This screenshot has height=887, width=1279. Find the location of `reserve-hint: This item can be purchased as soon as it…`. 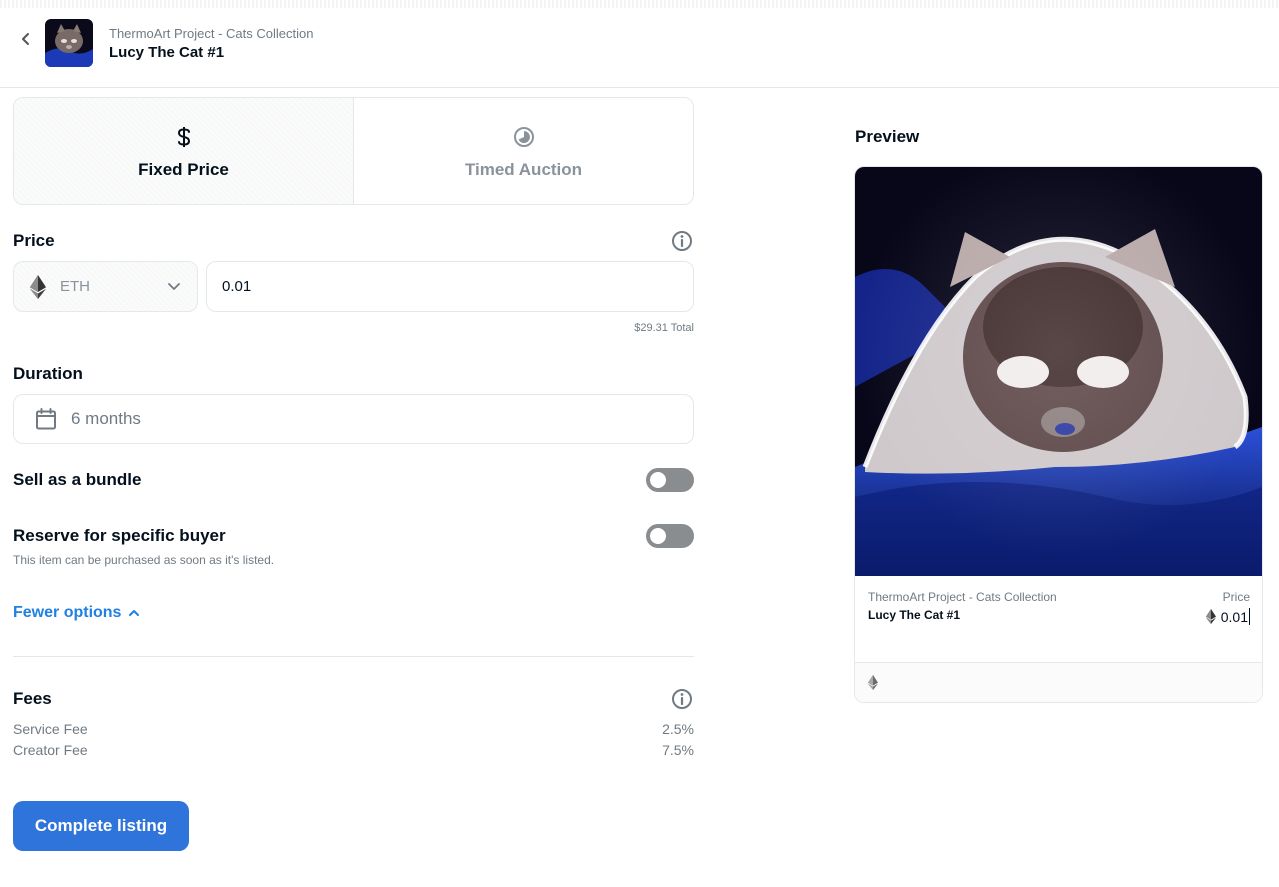

reserve-hint: This item can be purchased as soon as it… is located at coordinates (144, 560).